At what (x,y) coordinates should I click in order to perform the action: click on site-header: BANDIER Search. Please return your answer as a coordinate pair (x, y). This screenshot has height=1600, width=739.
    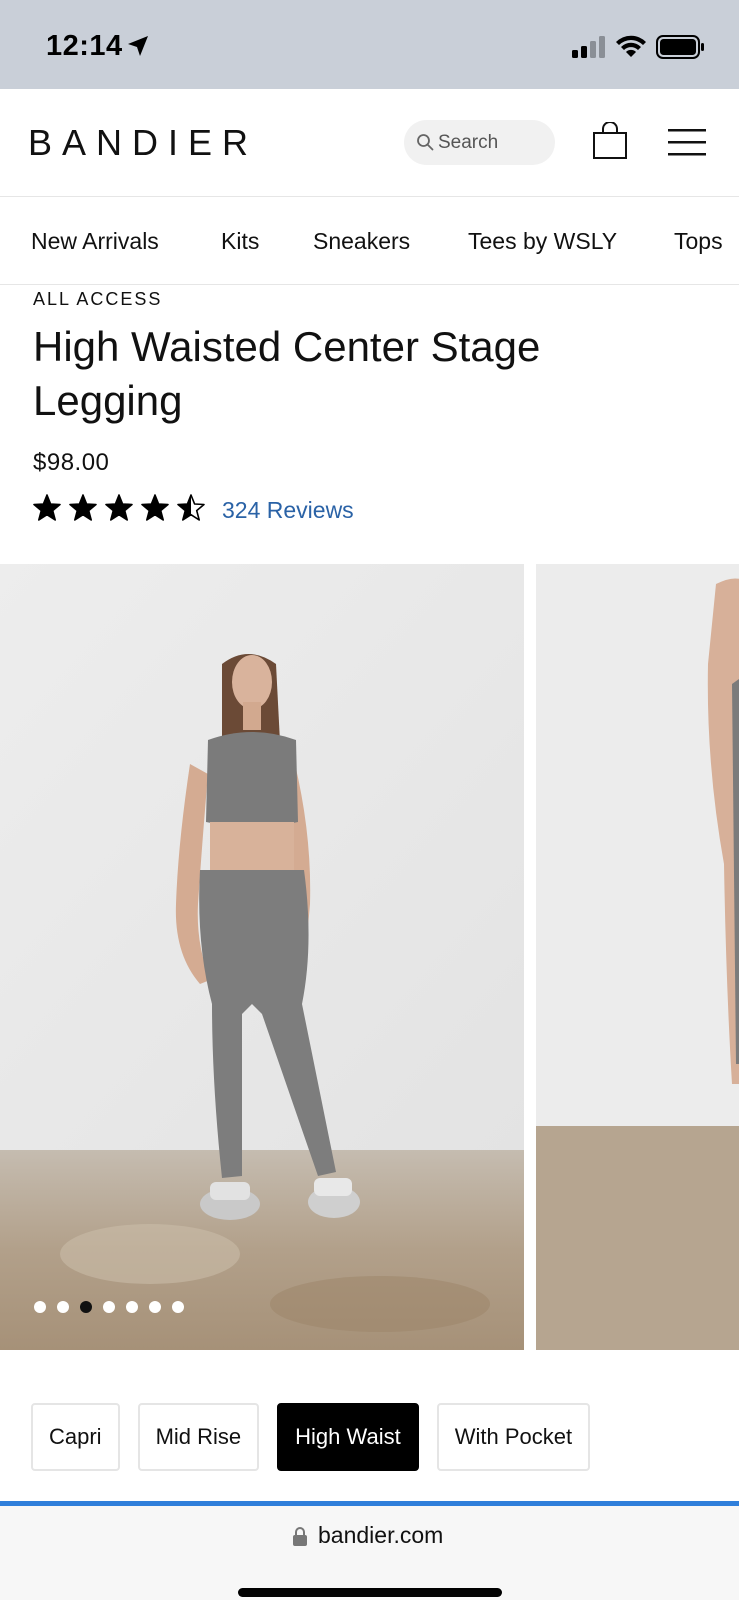
    Looking at the image, I should click on (369, 143).